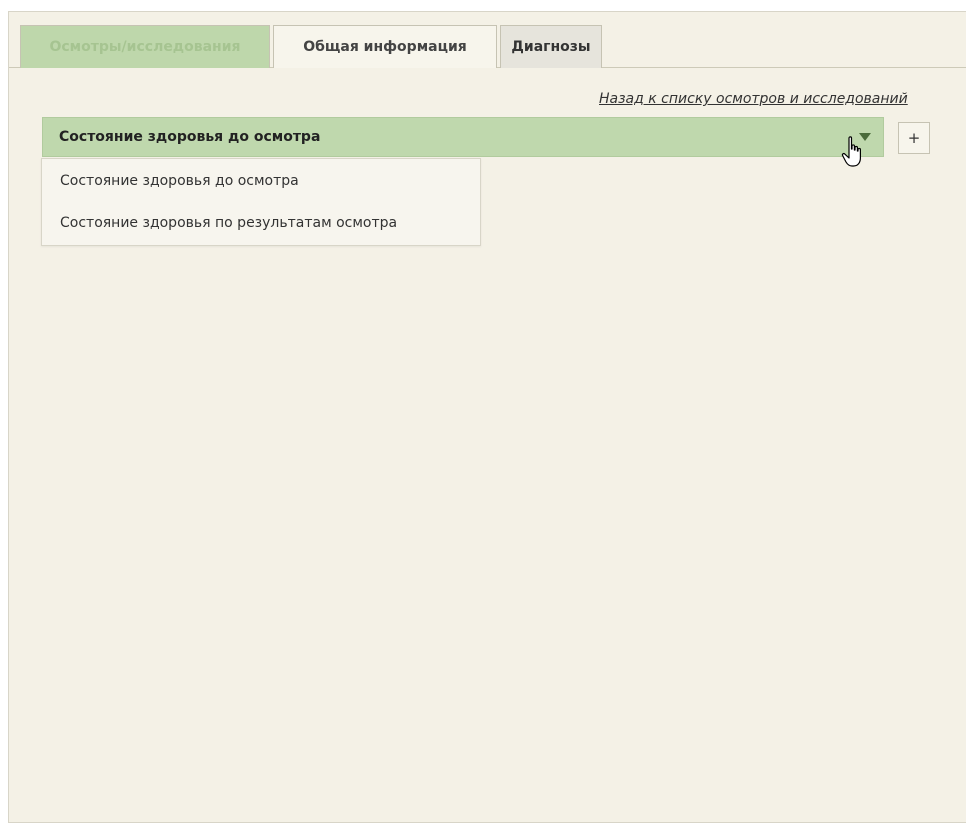  Describe the element at coordinates (551, 46) in the screenshot. I see `tab-diagnoses: Диагнозы` at that location.